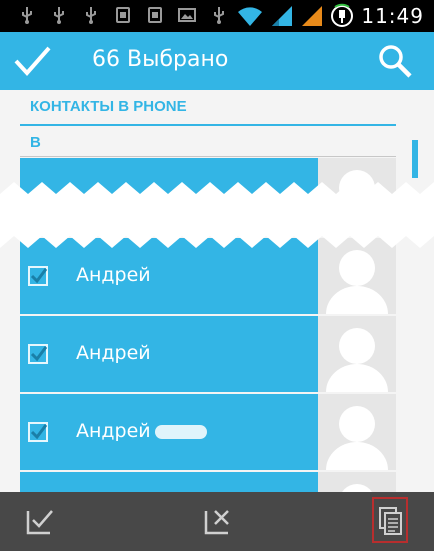 This screenshot has height=551, width=434. Describe the element at coordinates (35, 142) in the screenshot. I see `letter-header: В` at that location.